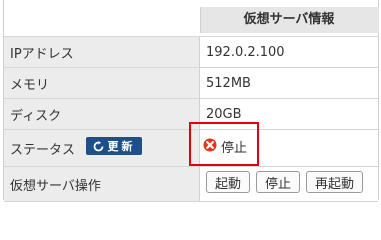  What do you see at coordinates (335, 182) in the screenshot?
I see `restart-button: 再起動` at bounding box center [335, 182].